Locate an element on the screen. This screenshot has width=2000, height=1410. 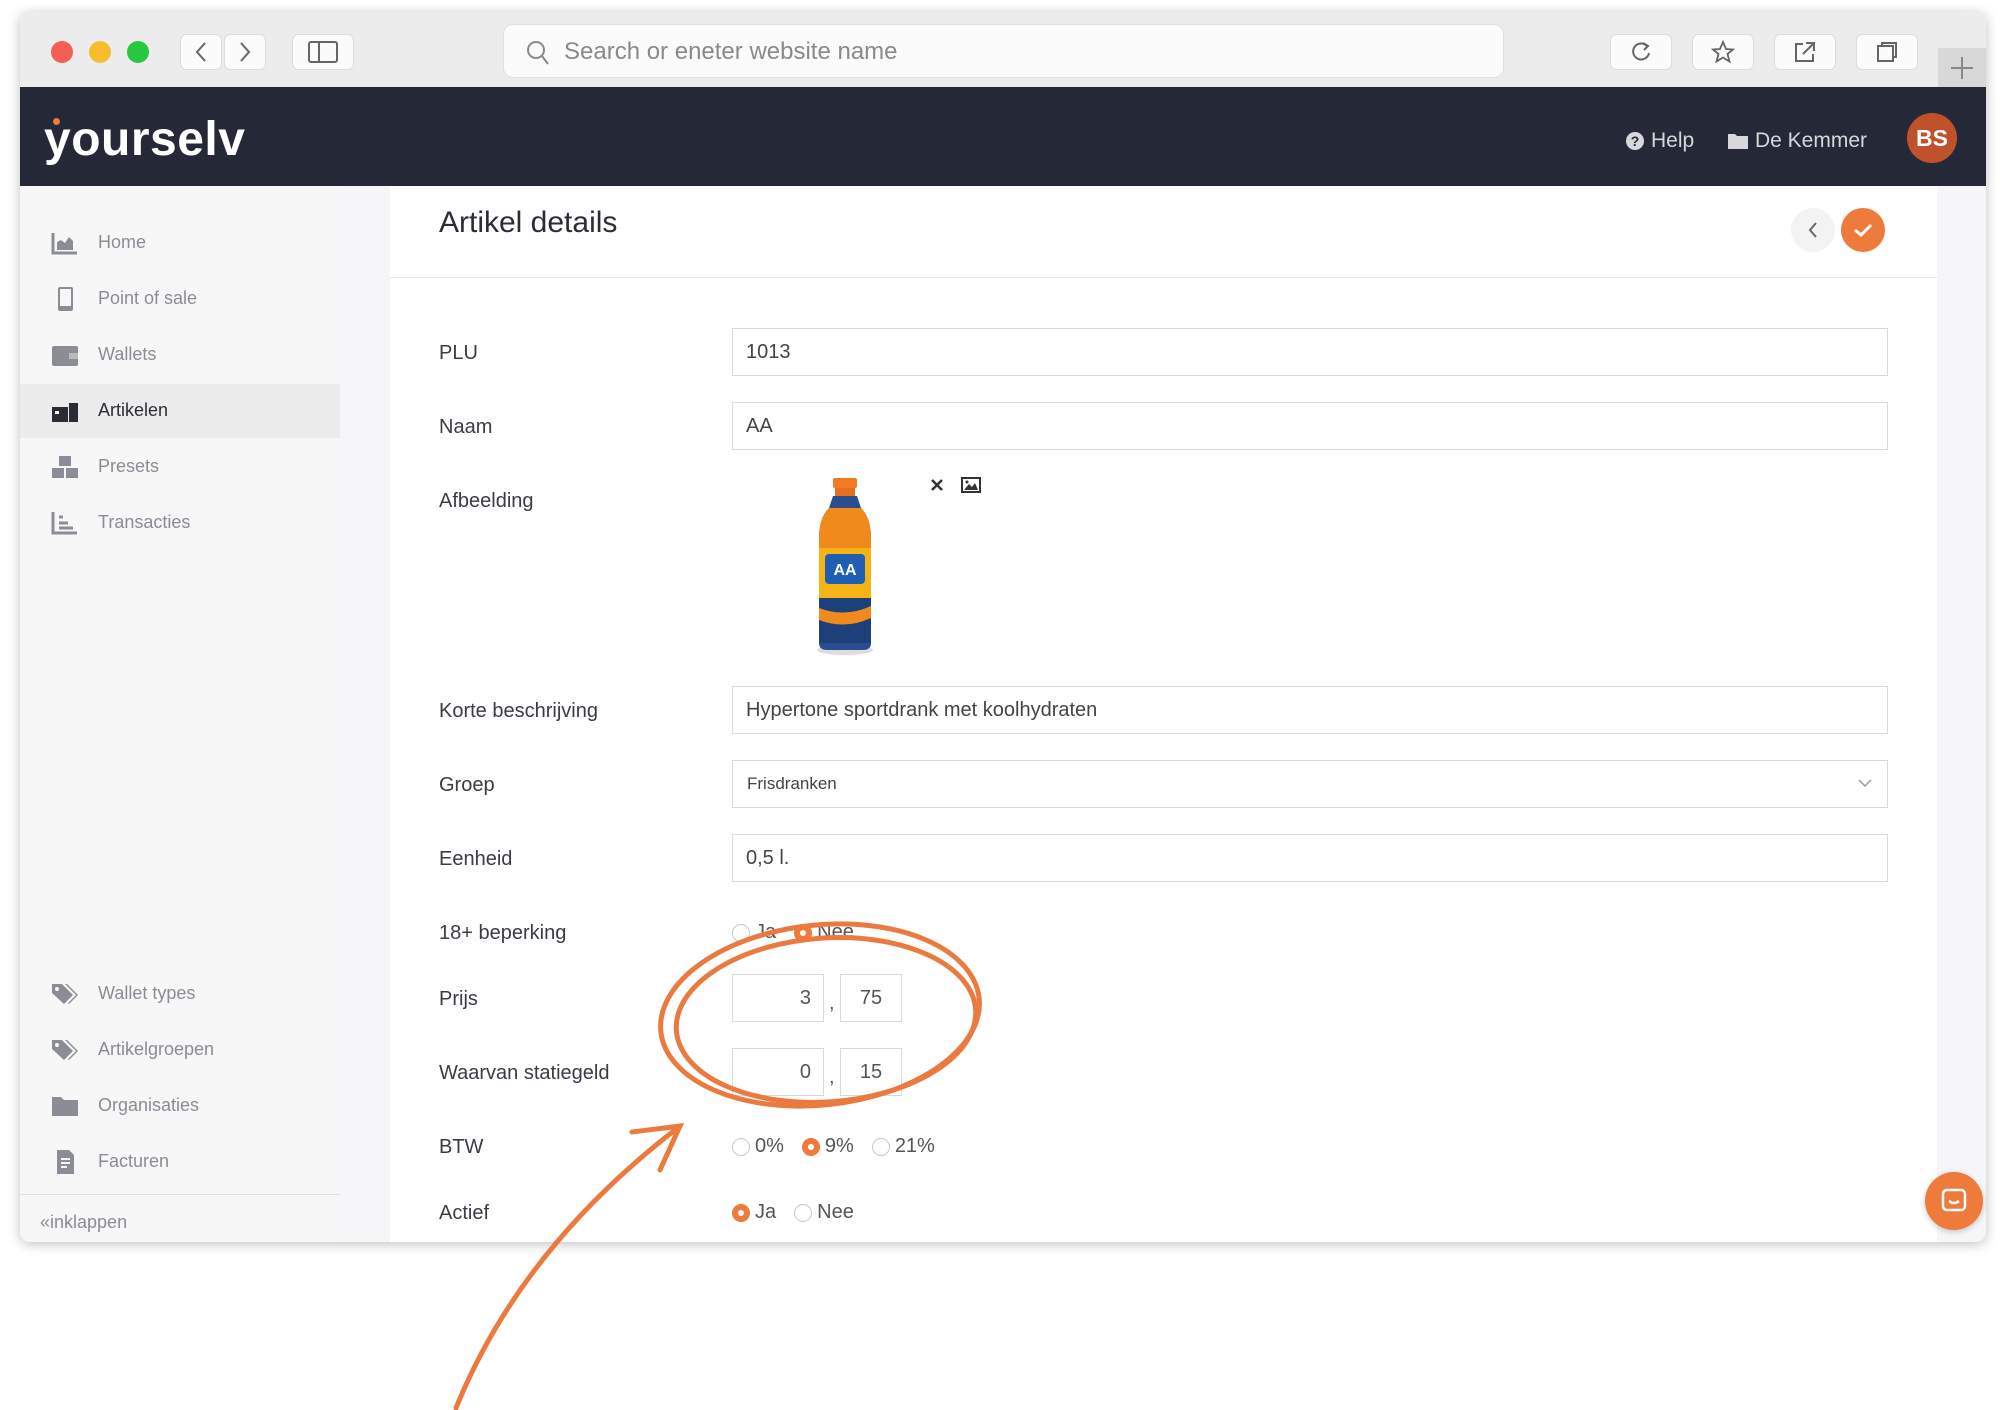
help-link: ? Help is located at coordinates (1659, 141).